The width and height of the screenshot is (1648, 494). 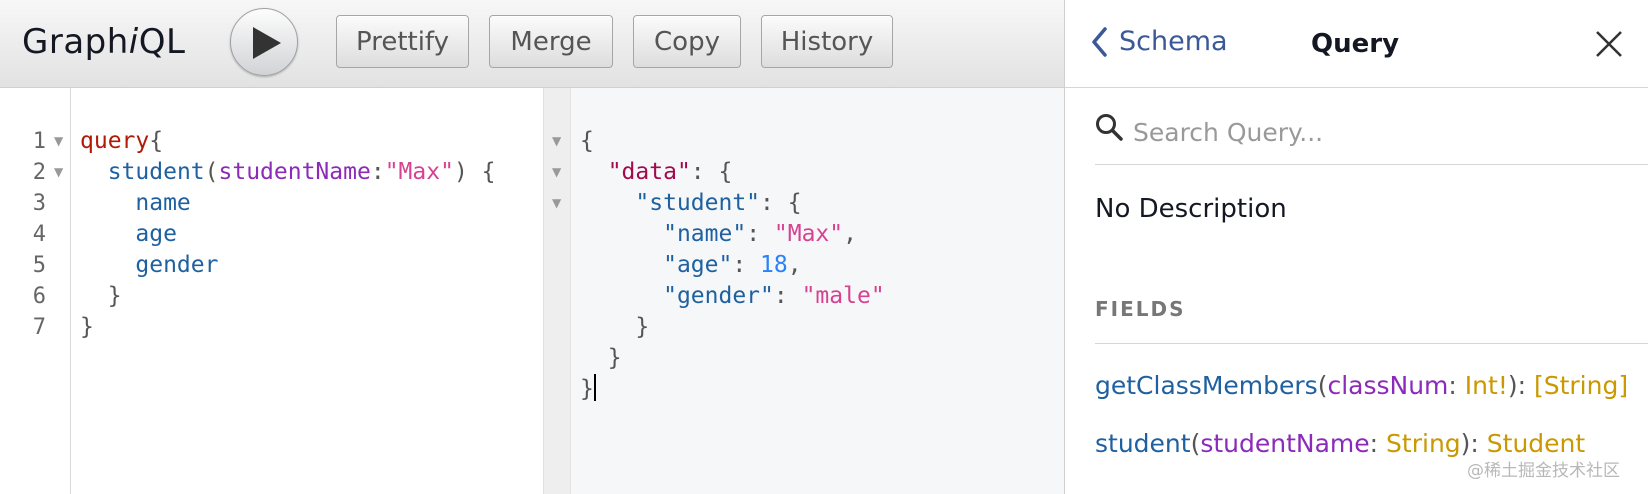 What do you see at coordinates (39, 296) in the screenshot?
I see `line-number: 6` at bounding box center [39, 296].